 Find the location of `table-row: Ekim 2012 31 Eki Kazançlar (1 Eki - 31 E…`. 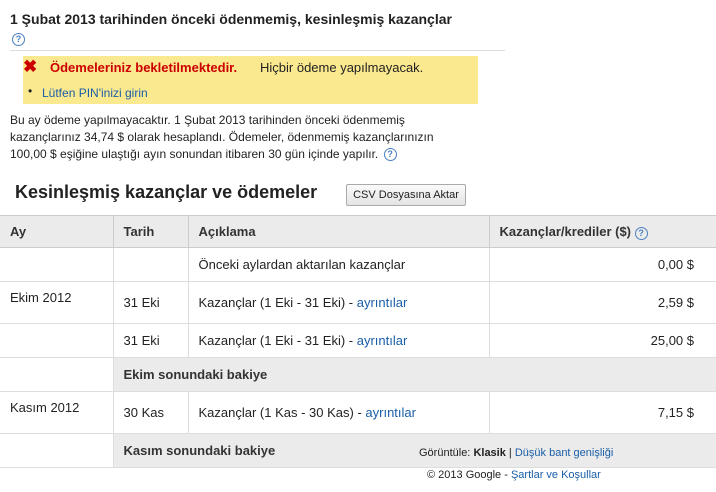

table-row: Ekim 2012 31 Eki Kazançlar (1 Eki - 31 E… is located at coordinates (358, 302).